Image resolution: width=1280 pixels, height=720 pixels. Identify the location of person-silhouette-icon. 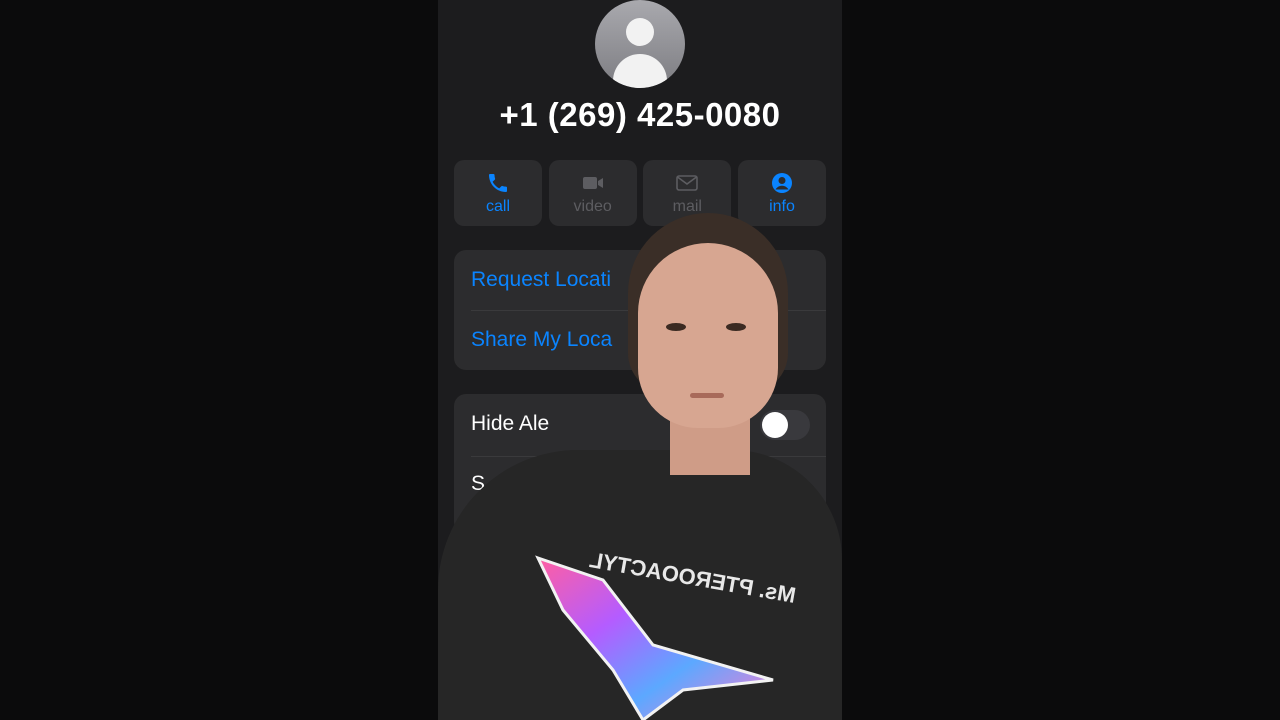
(640, 32).